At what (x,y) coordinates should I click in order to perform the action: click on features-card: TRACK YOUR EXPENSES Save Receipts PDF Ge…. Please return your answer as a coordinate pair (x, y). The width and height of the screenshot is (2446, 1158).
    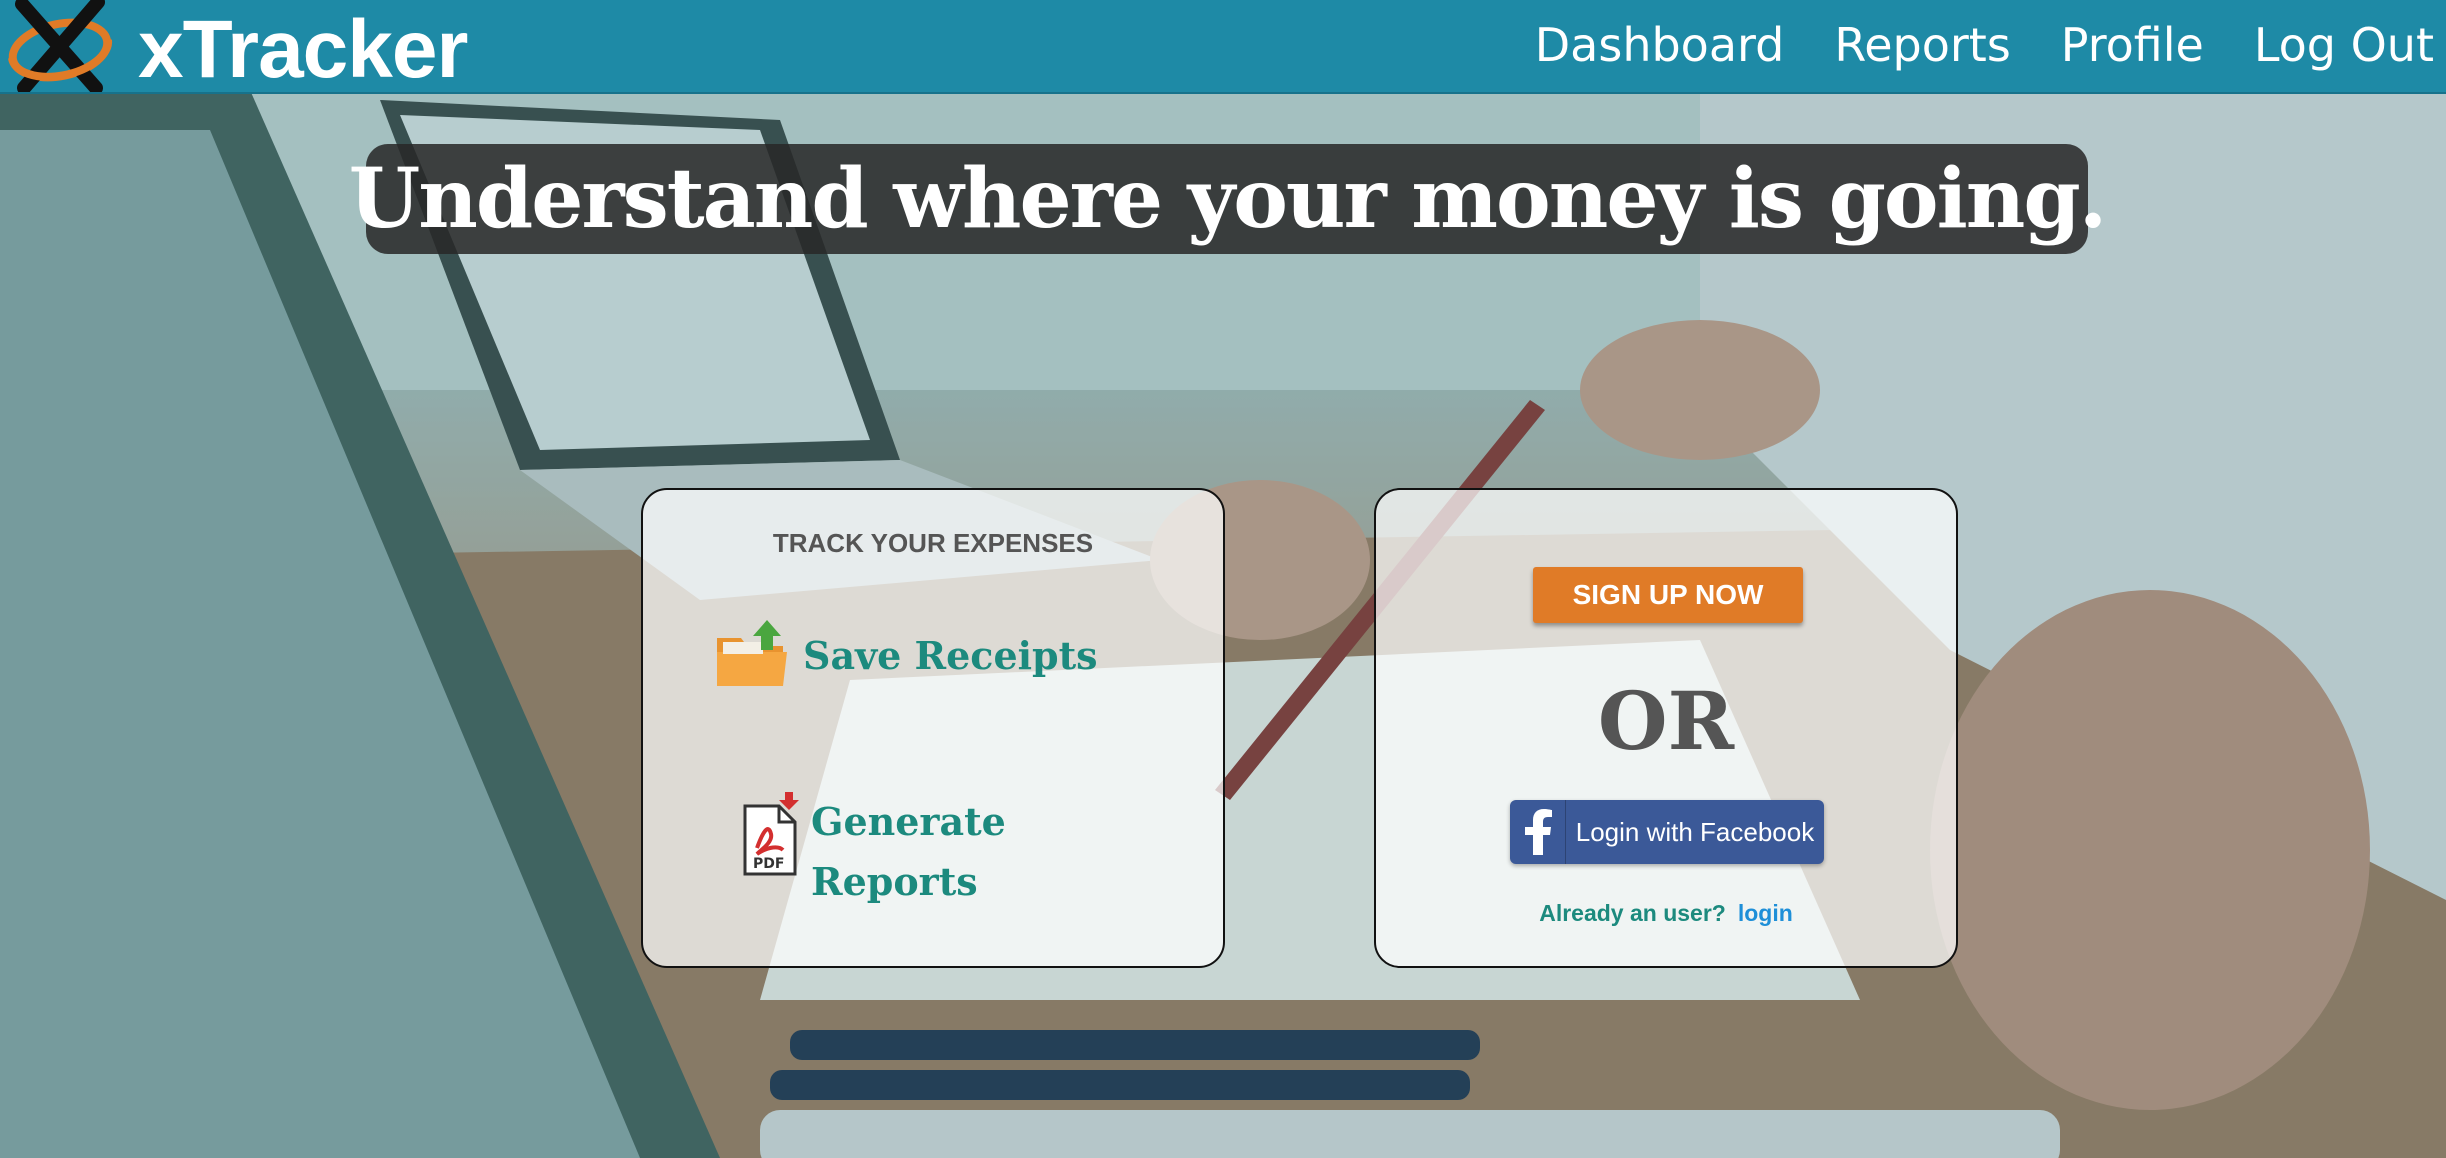
    Looking at the image, I should click on (933, 728).